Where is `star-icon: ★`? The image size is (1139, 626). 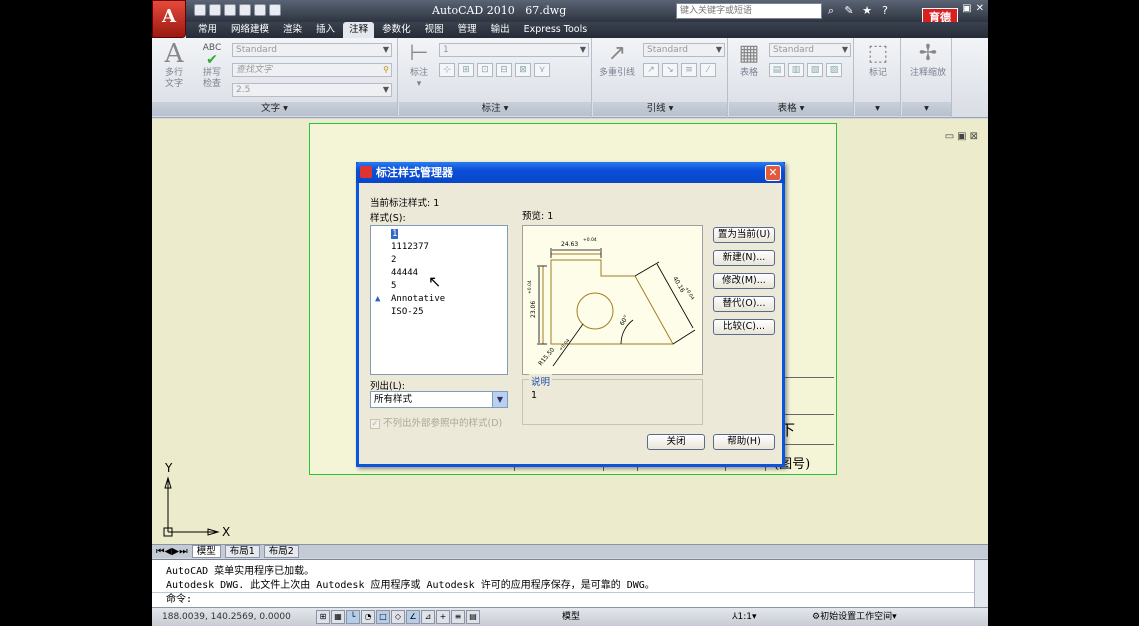 star-icon: ★ is located at coordinates (867, 11).